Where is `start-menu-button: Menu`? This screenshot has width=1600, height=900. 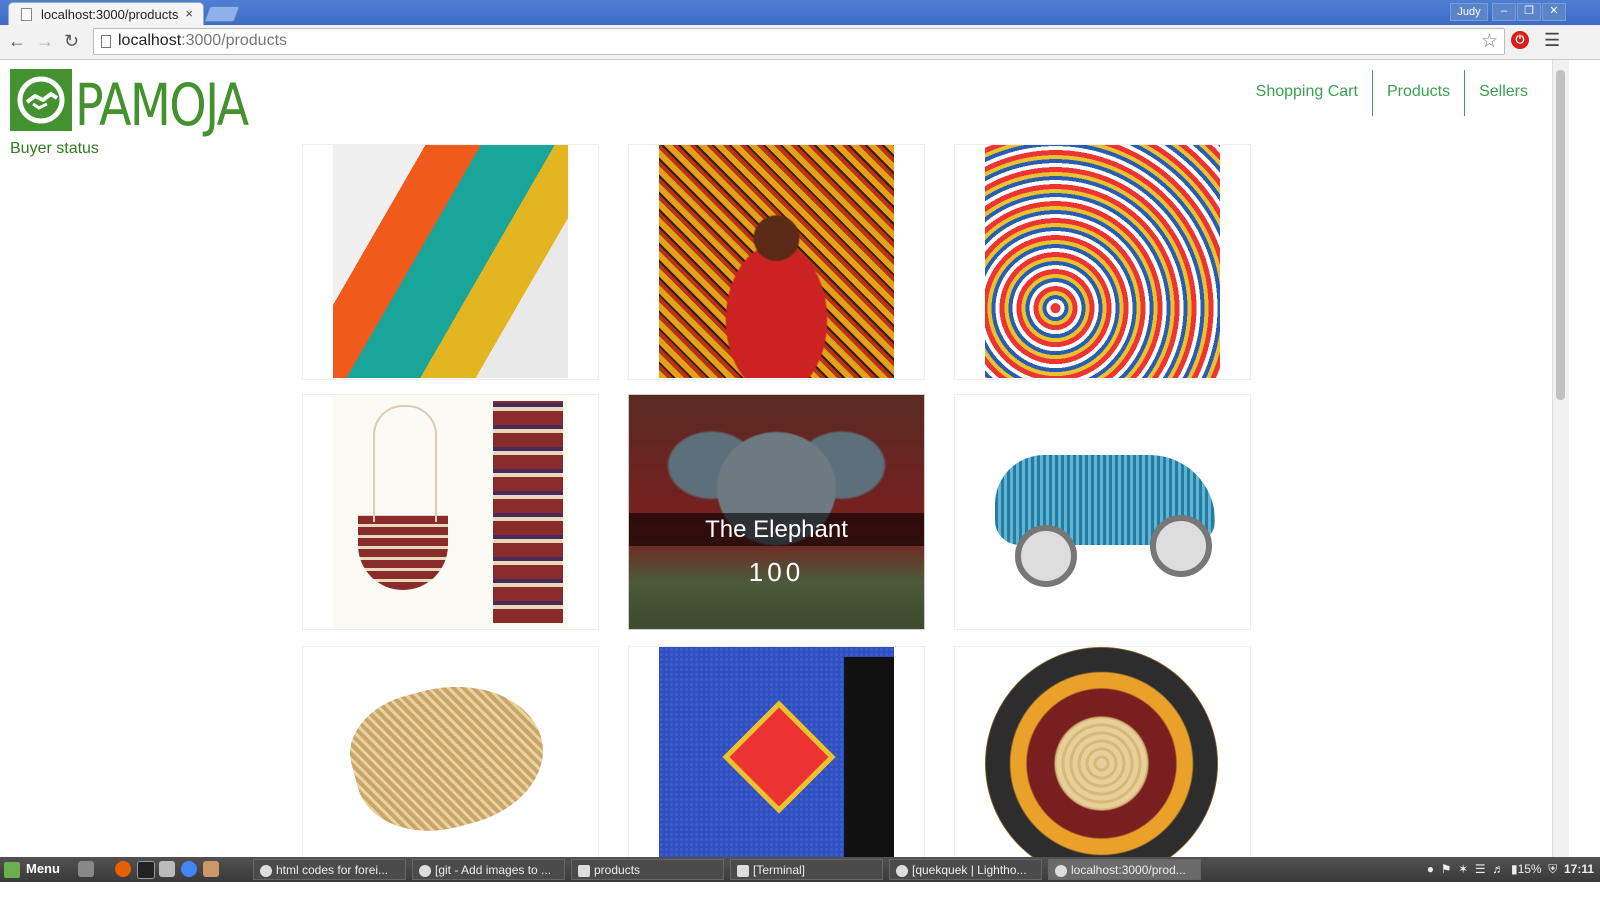 start-menu-button: Menu is located at coordinates (32, 869).